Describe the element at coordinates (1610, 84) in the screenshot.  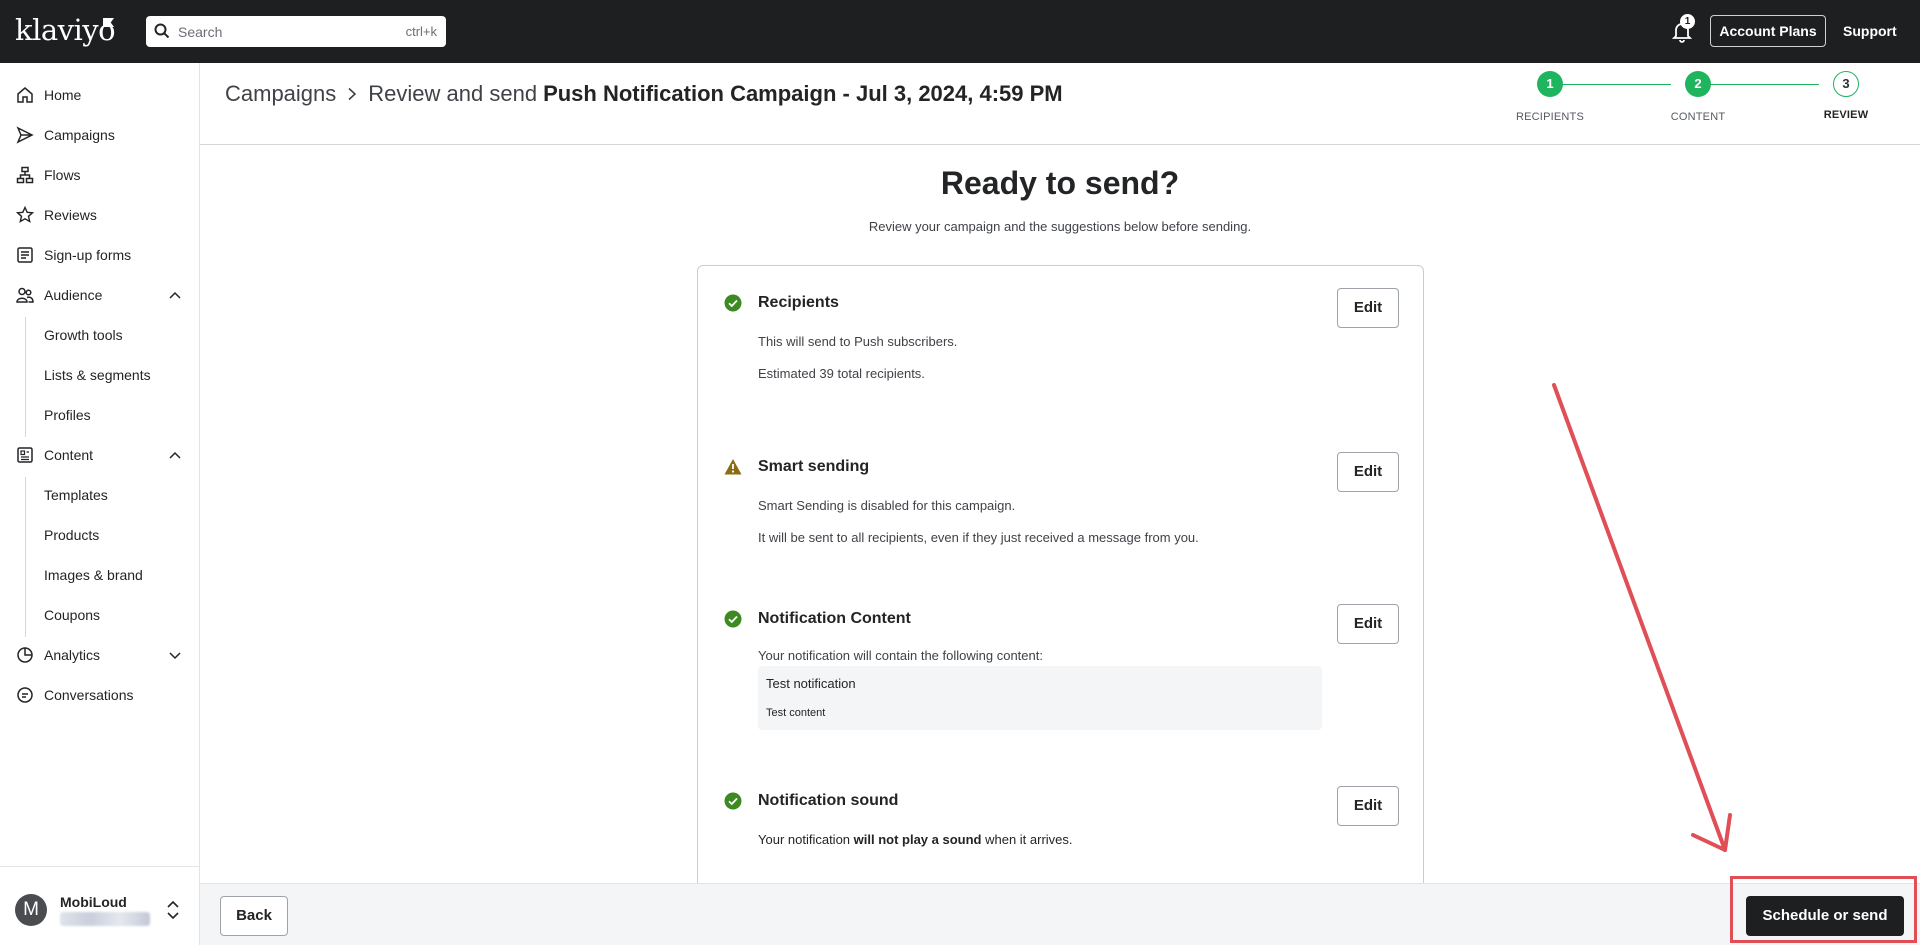
I see `step-connector` at that location.